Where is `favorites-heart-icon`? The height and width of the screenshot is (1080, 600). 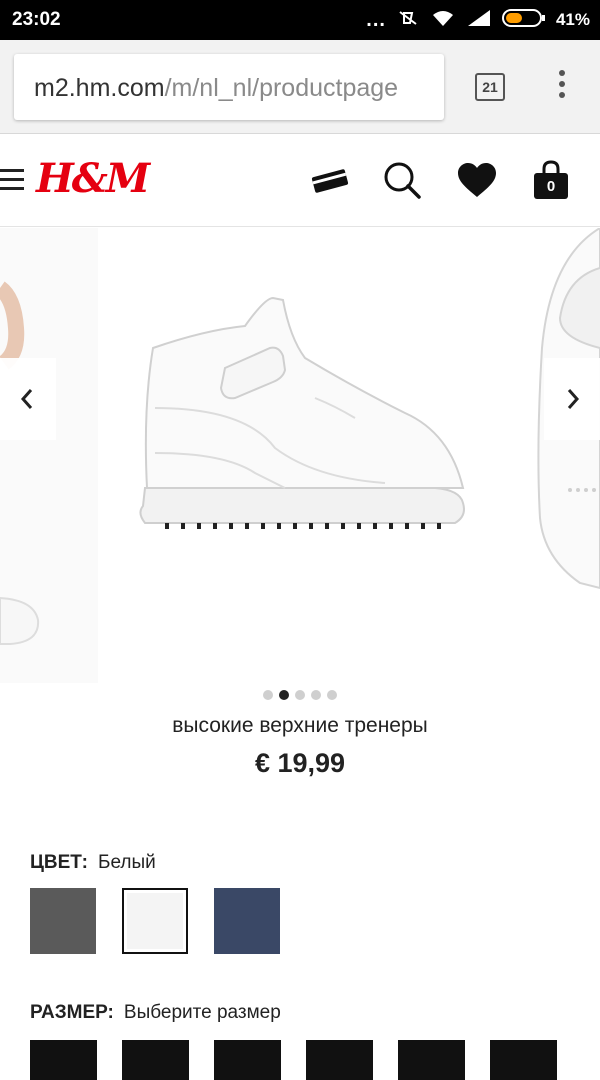 favorites-heart-icon is located at coordinates (477, 181).